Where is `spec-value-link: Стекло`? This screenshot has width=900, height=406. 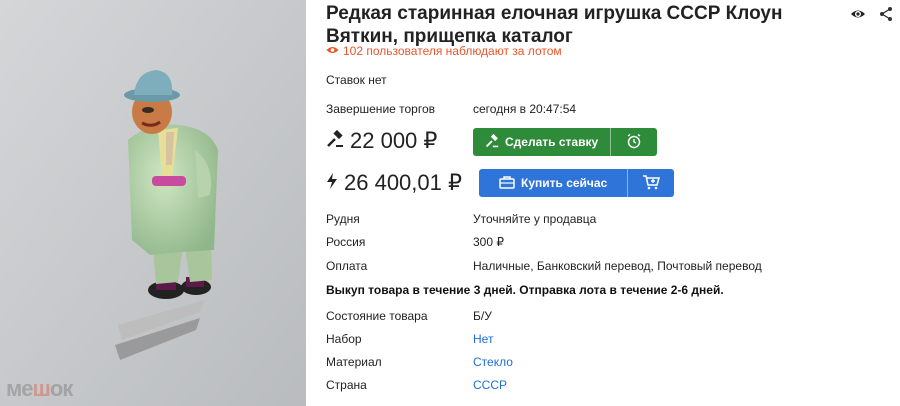
spec-value-link: Стекло is located at coordinates (493, 362).